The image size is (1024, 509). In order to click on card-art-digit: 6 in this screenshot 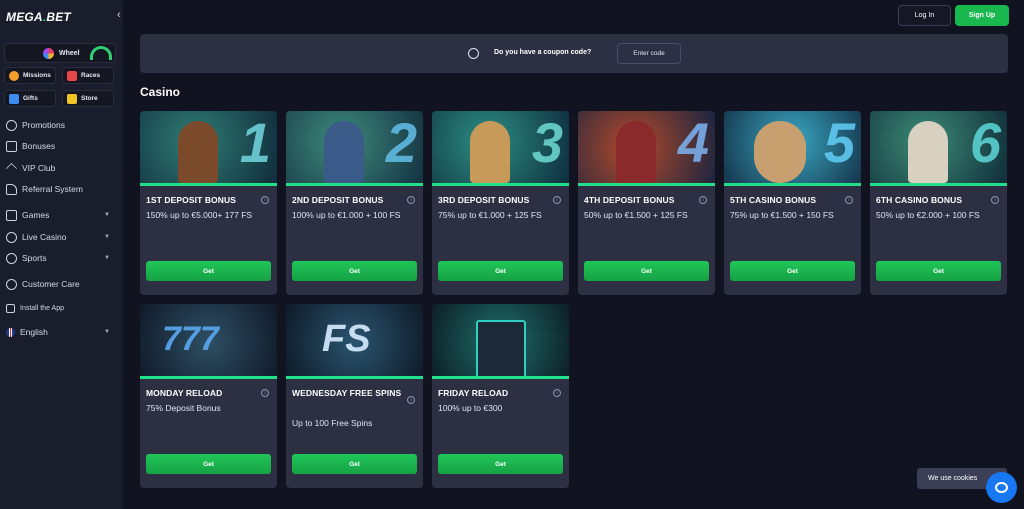, I will do `click(985, 142)`.